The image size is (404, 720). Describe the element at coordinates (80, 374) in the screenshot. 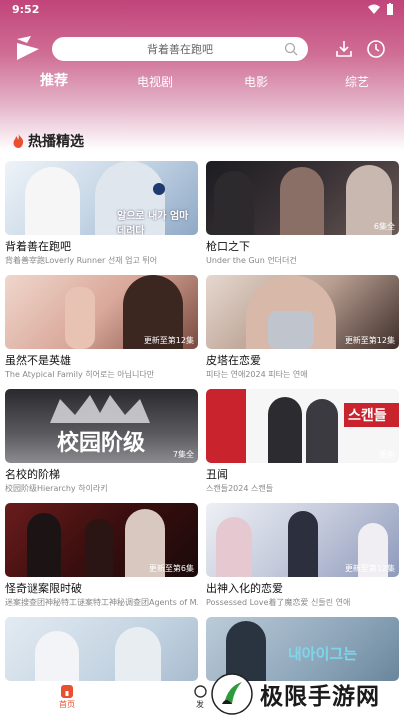

I see `card-subtitle-2: The Atypical Family 히어로는 아닙니다만` at that location.